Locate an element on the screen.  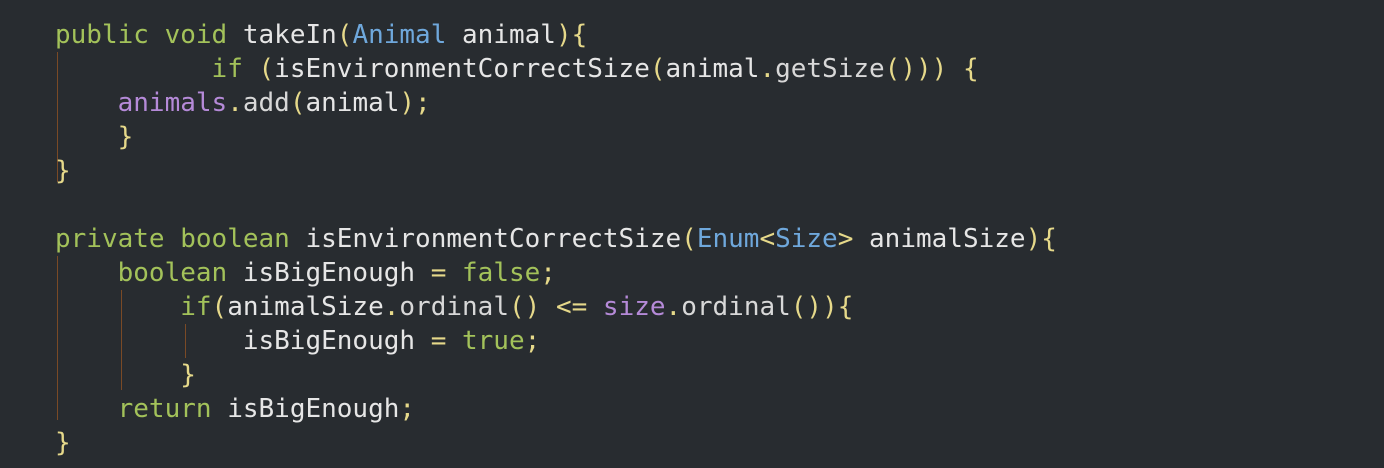
code-token: public is located at coordinates (102, 35).